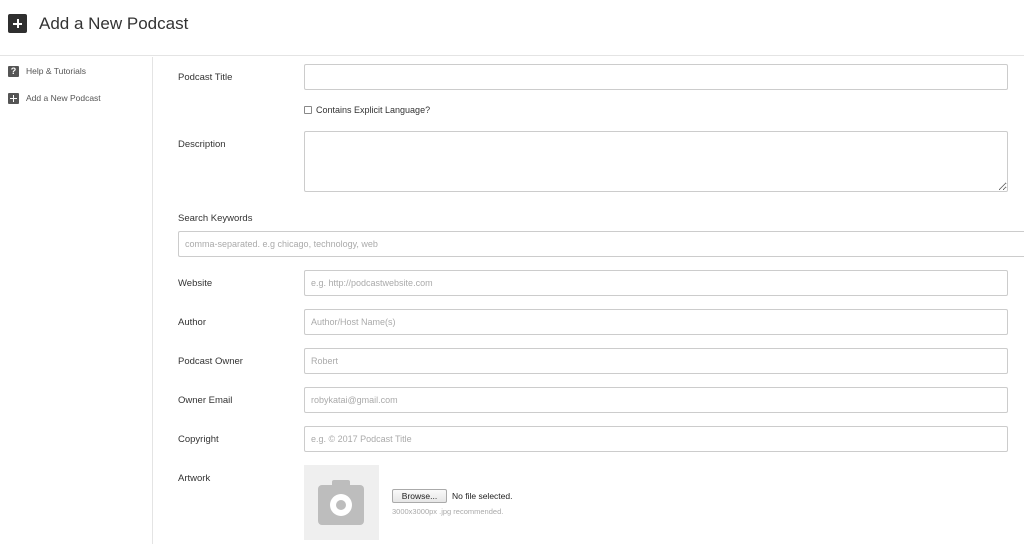 The width and height of the screenshot is (1024, 544). I want to click on search-keywords-label: Search Keywords, so click(215, 218).